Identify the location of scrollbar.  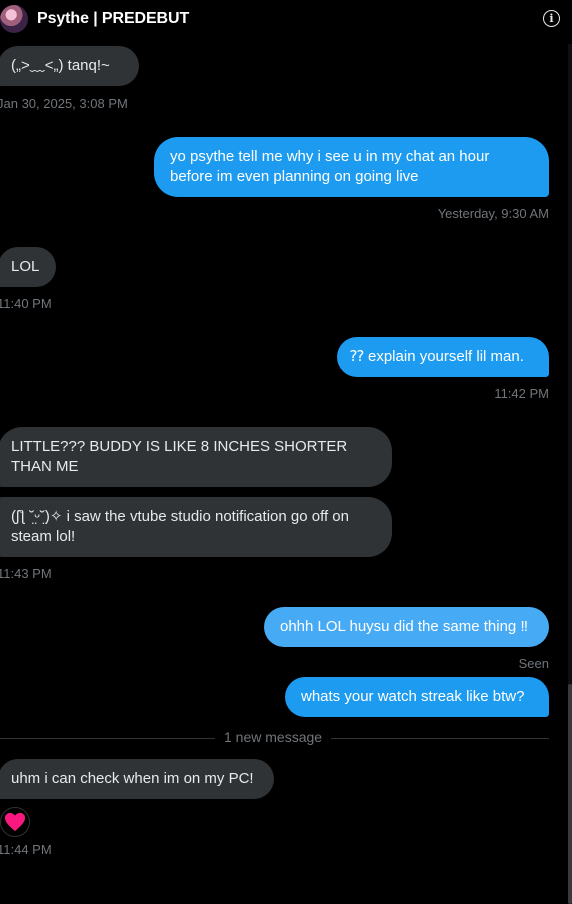
(570, 474).